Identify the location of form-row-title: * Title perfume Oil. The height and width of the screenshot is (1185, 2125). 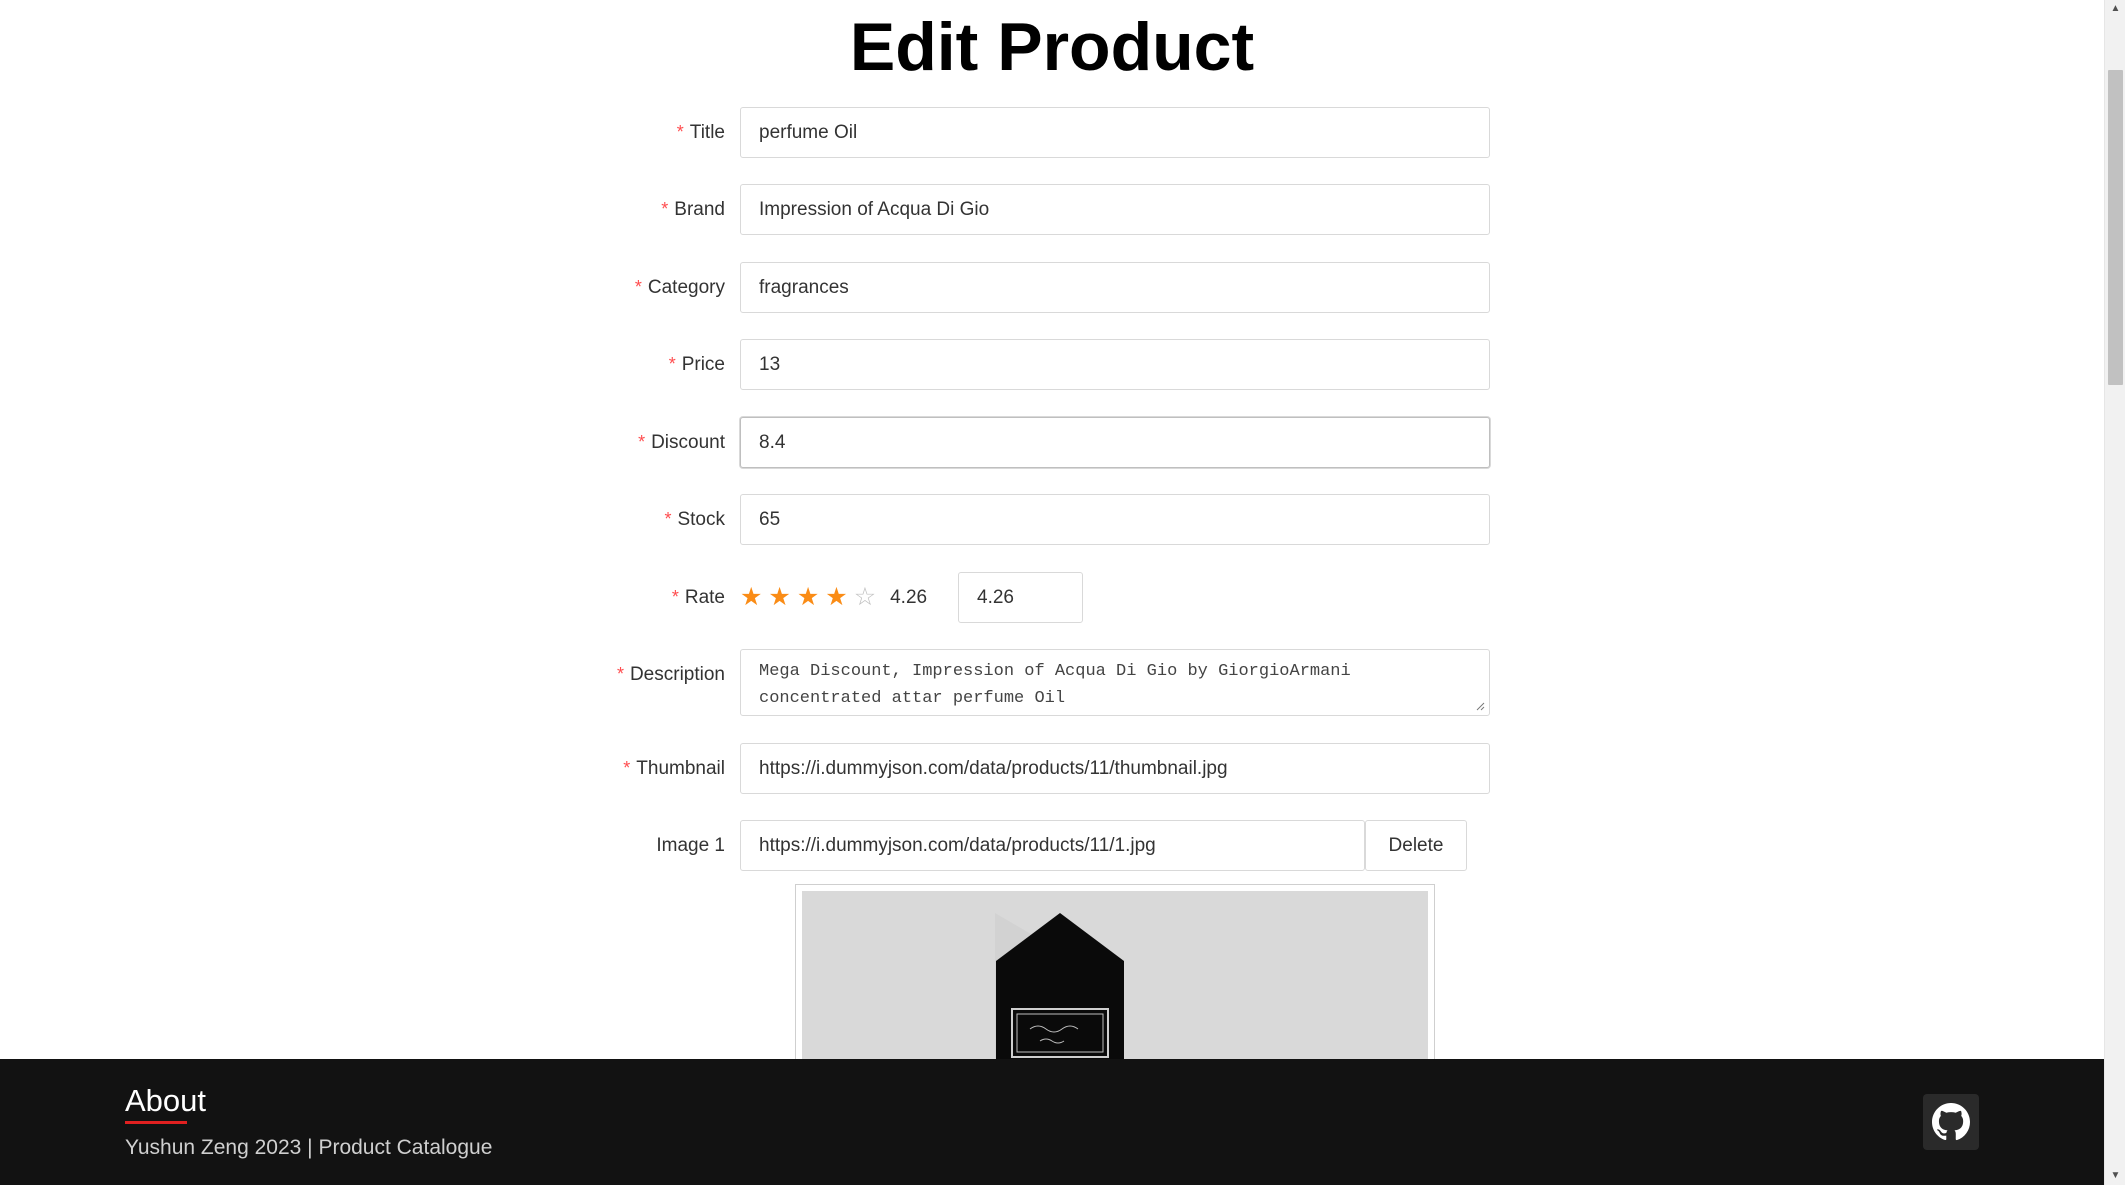
(1050, 132).